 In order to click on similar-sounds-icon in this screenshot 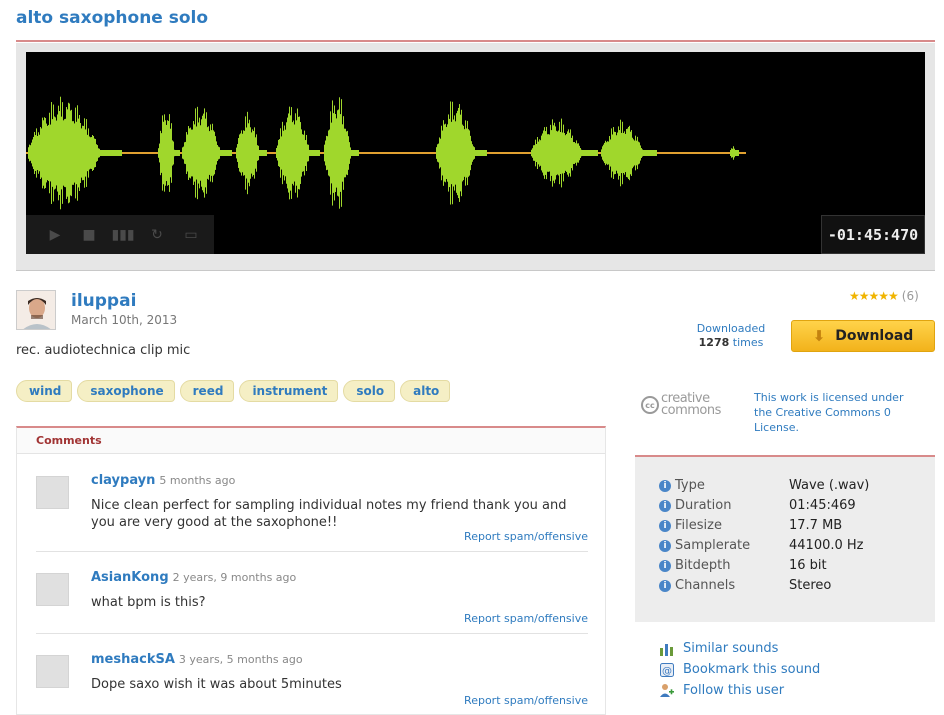, I will do `click(666, 648)`.